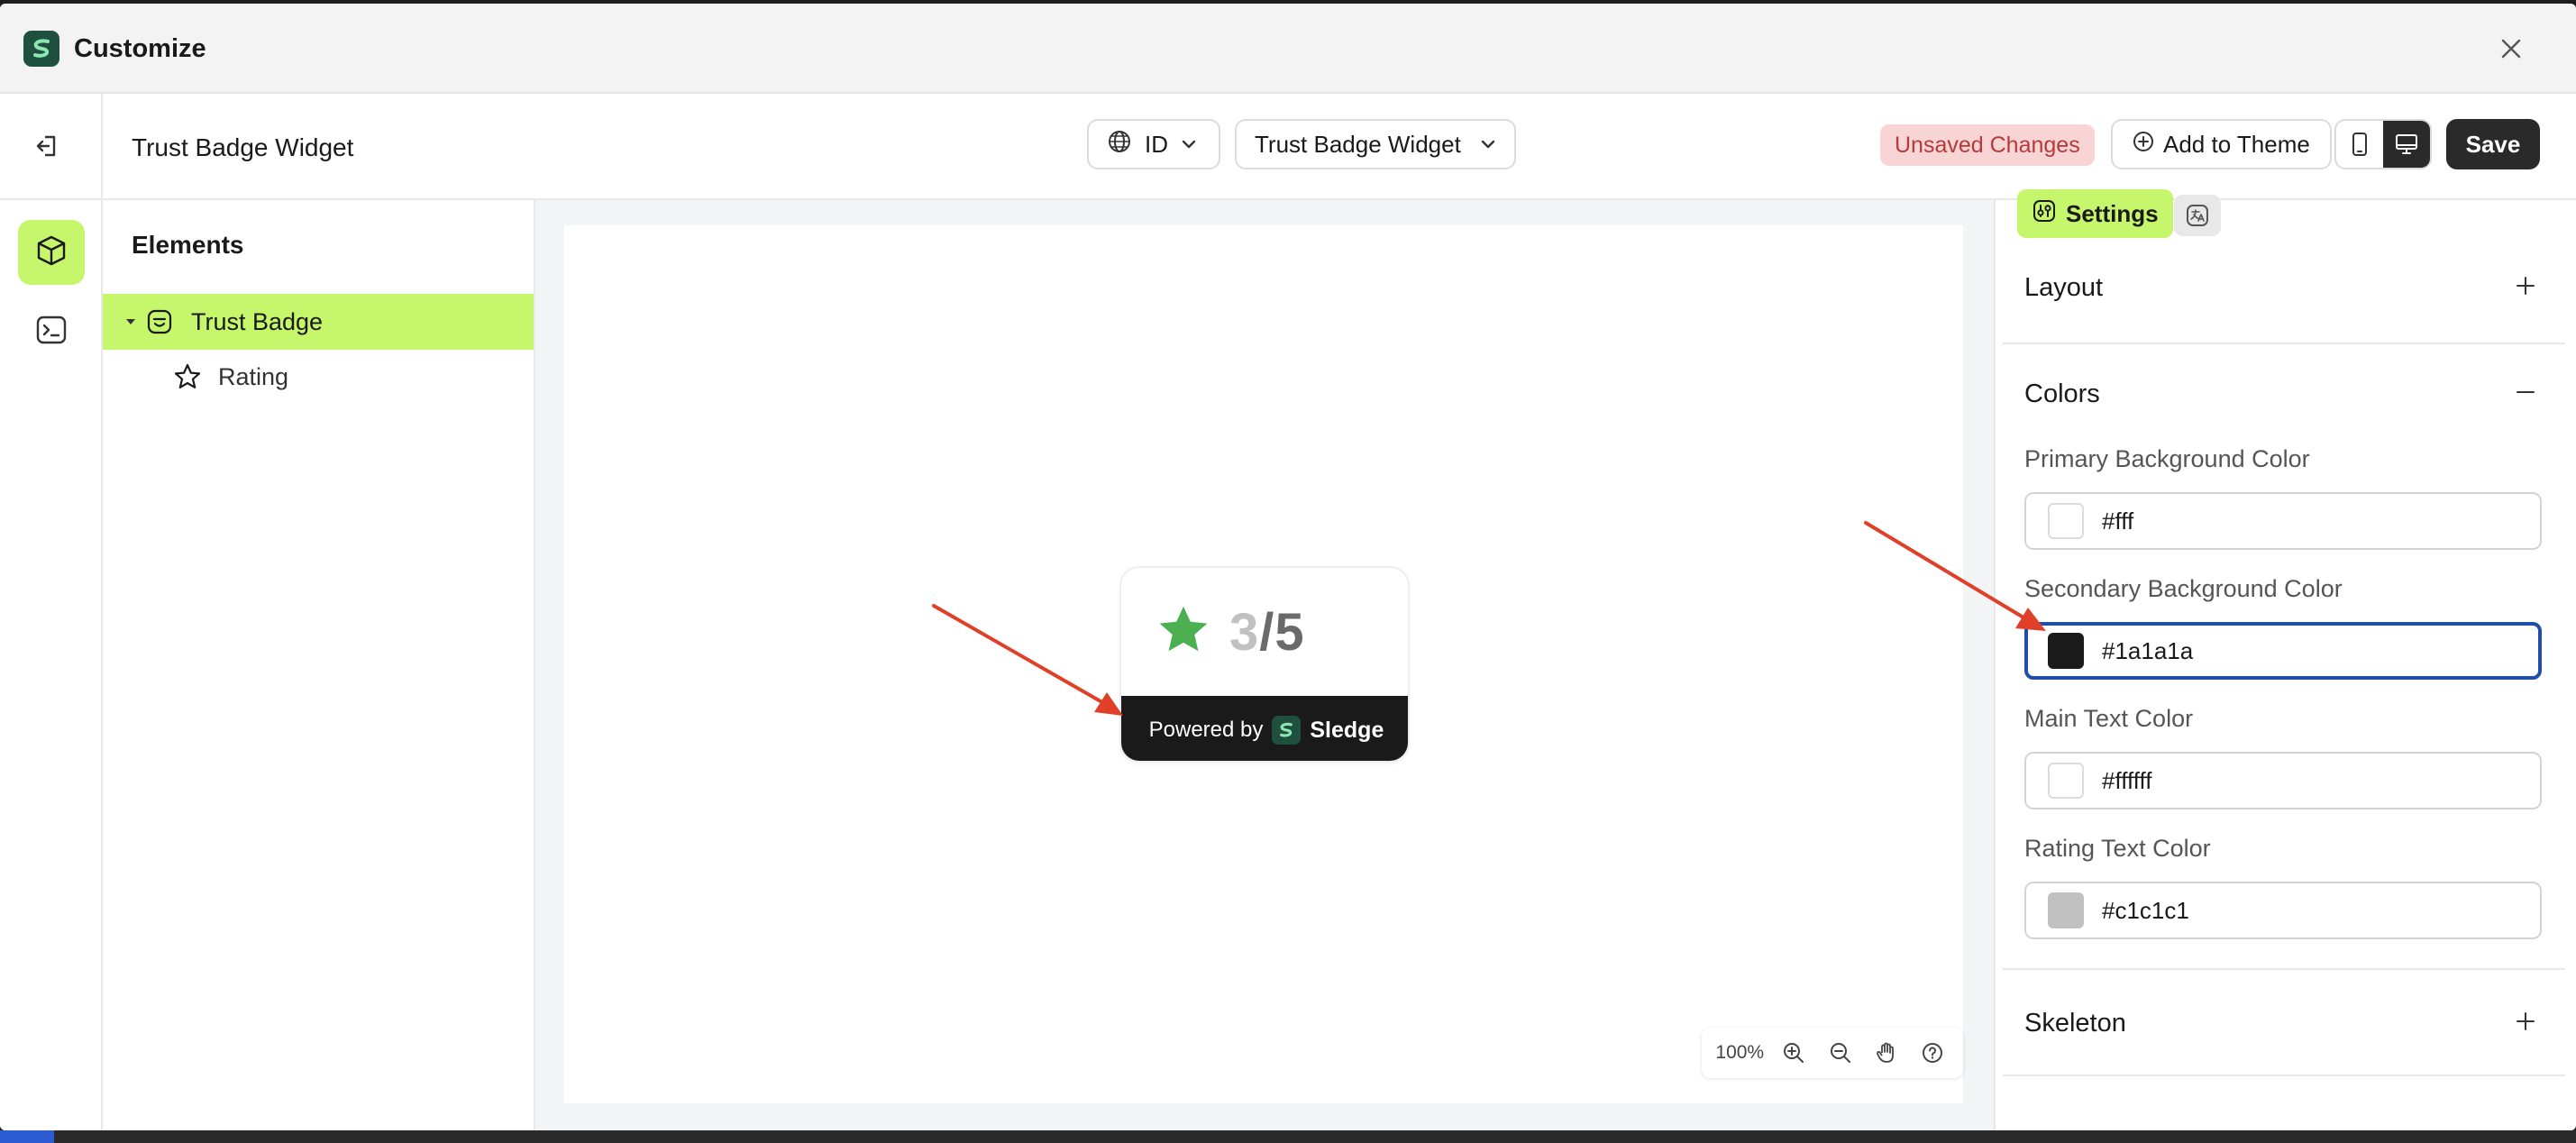  I want to click on mobile-view-button, so click(2359, 144).